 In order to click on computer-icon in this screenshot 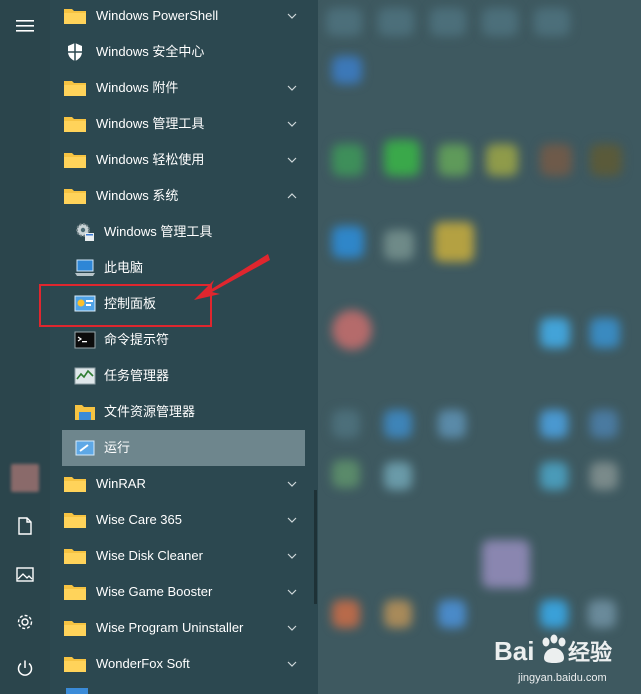, I will do `click(85, 268)`.